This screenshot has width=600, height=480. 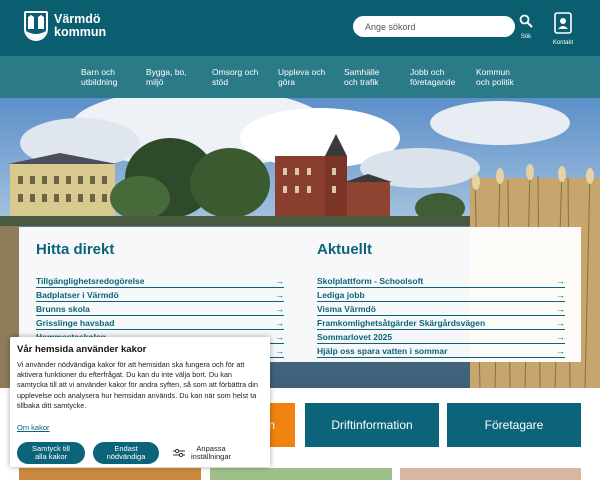 What do you see at coordinates (75, 322) in the screenshot?
I see `link-text: Grisslinge havsbad` at bounding box center [75, 322].